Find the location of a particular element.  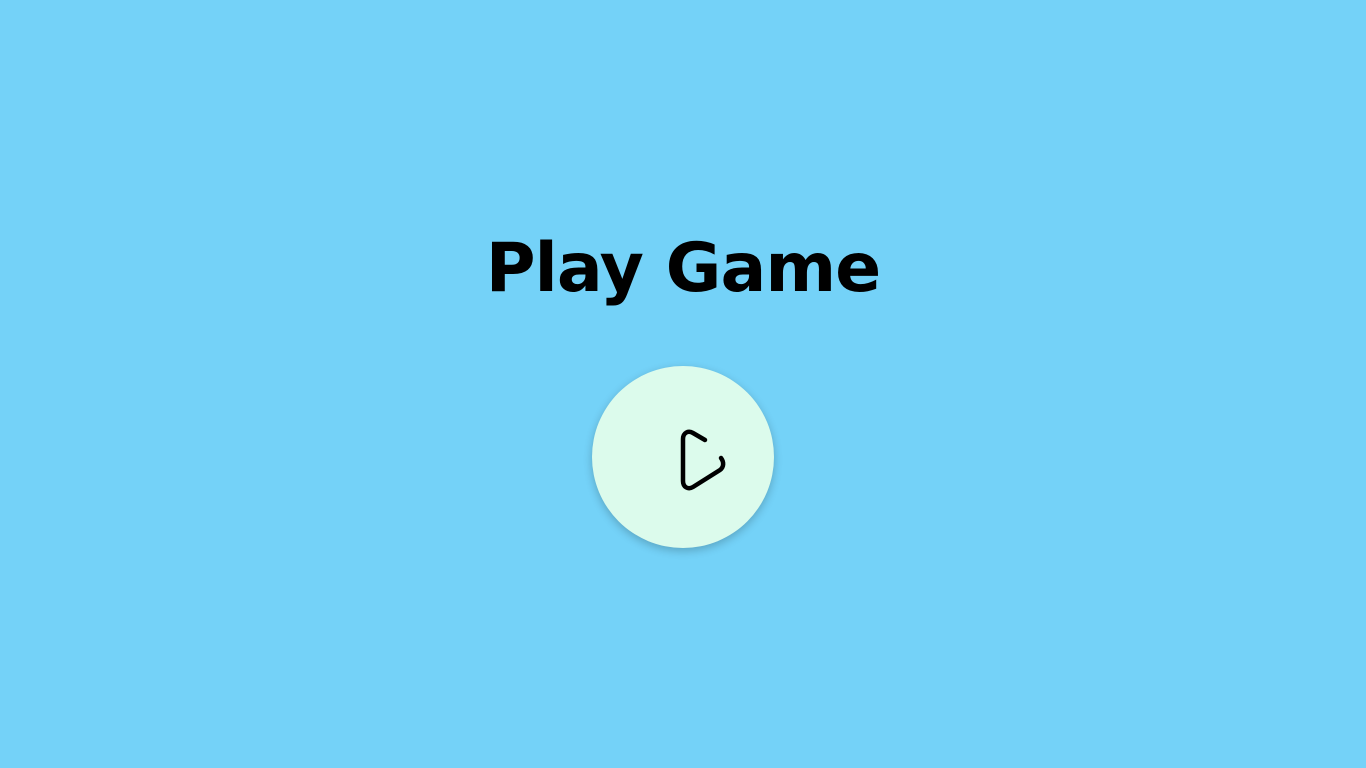

play-button is located at coordinates (683, 457).